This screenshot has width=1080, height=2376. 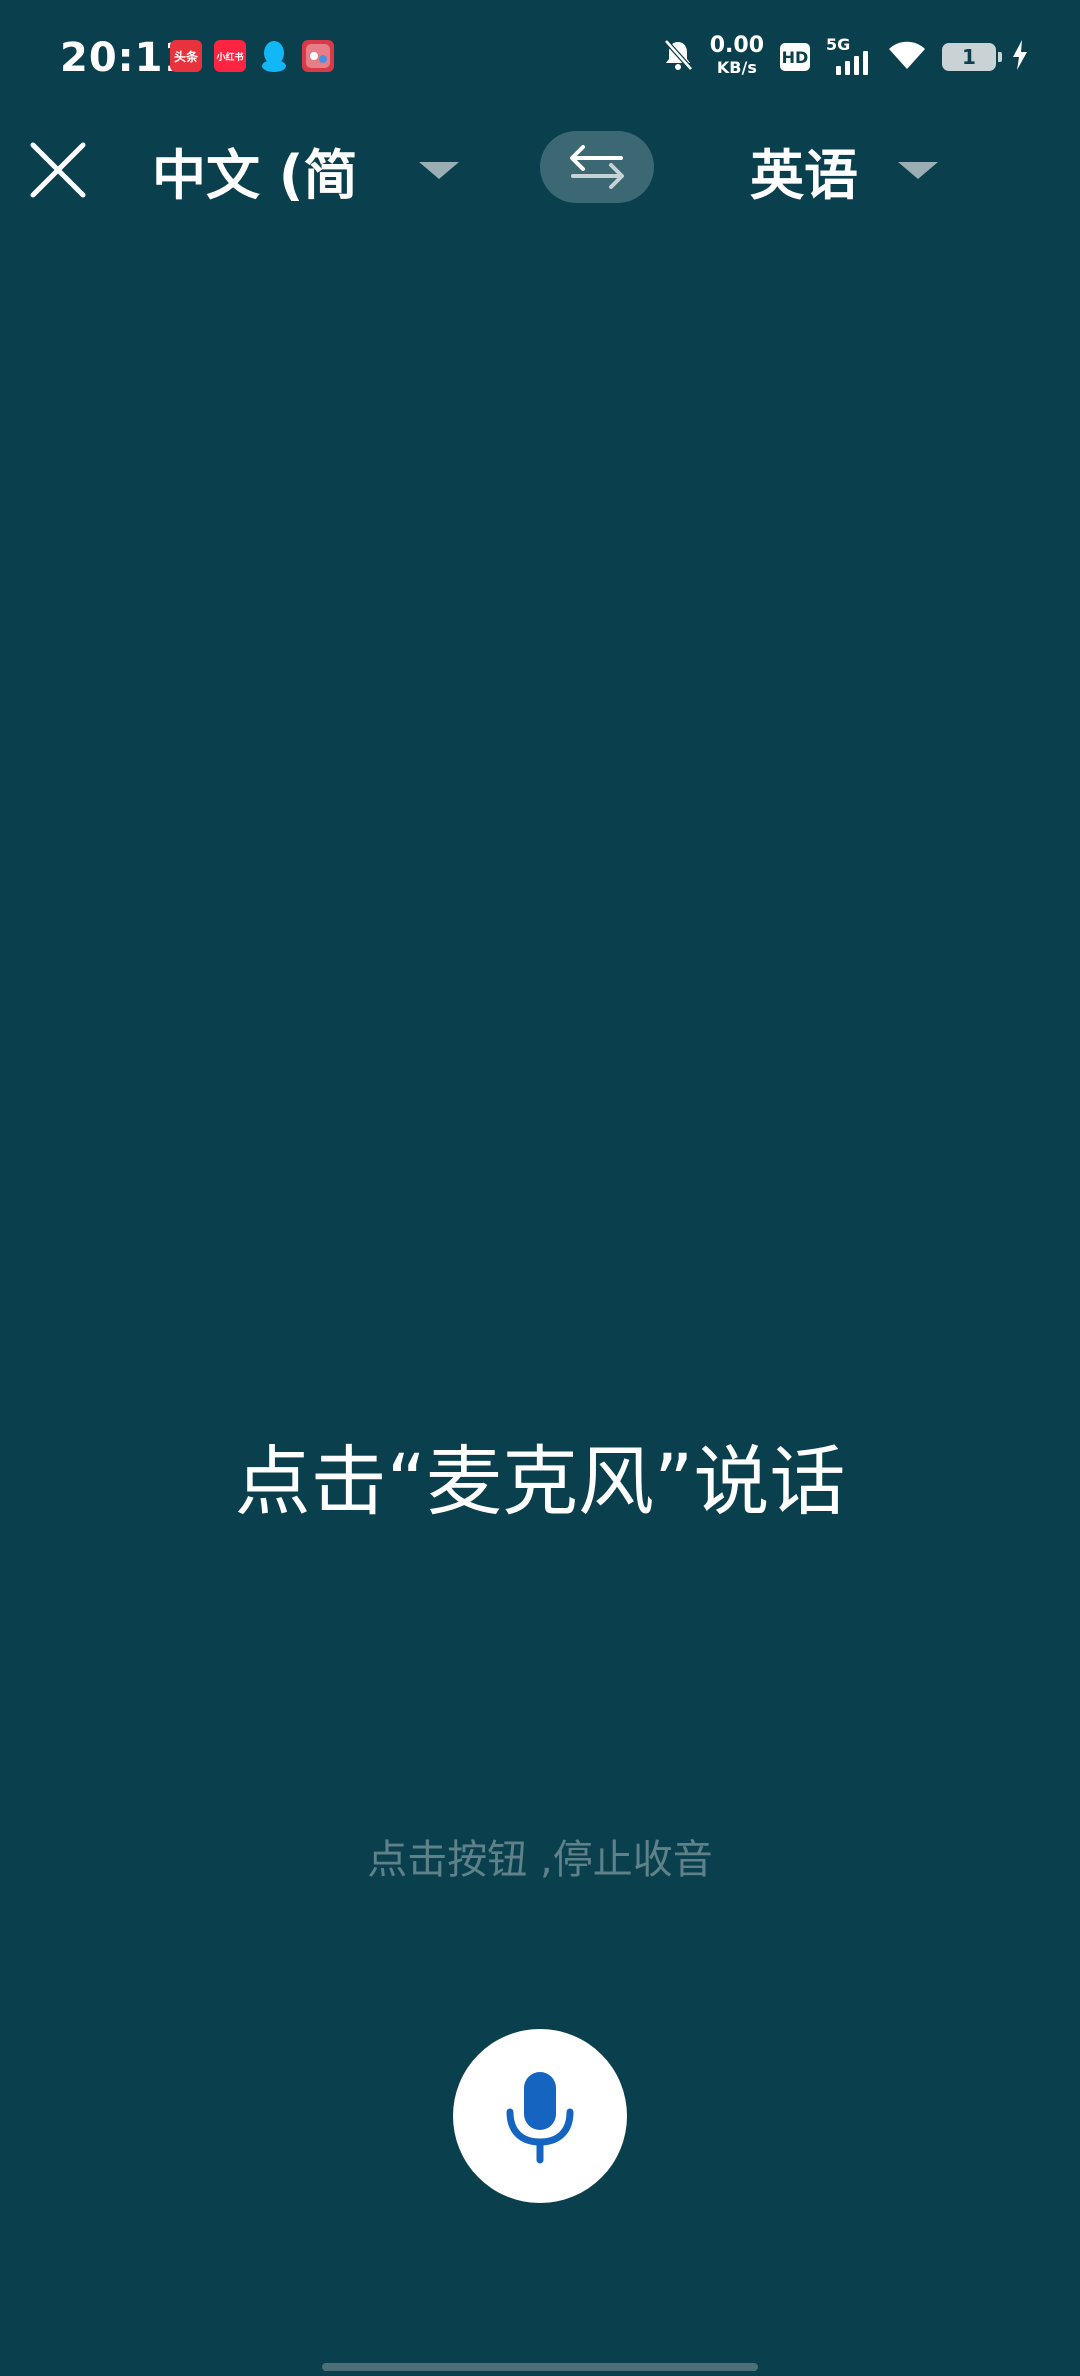 I want to click on close-button, so click(x=58, y=170).